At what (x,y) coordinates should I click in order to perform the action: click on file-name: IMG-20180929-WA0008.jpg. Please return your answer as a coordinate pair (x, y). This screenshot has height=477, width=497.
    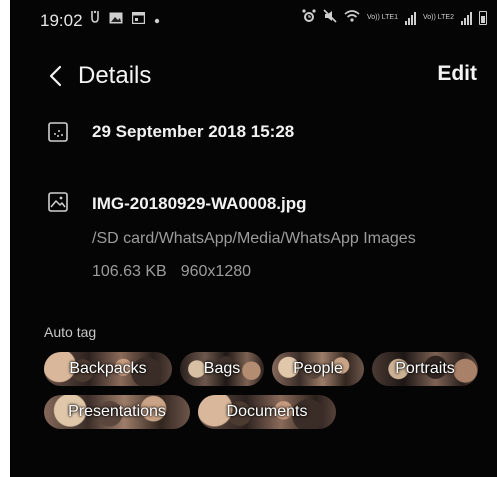
    Looking at the image, I should click on (199, 203).